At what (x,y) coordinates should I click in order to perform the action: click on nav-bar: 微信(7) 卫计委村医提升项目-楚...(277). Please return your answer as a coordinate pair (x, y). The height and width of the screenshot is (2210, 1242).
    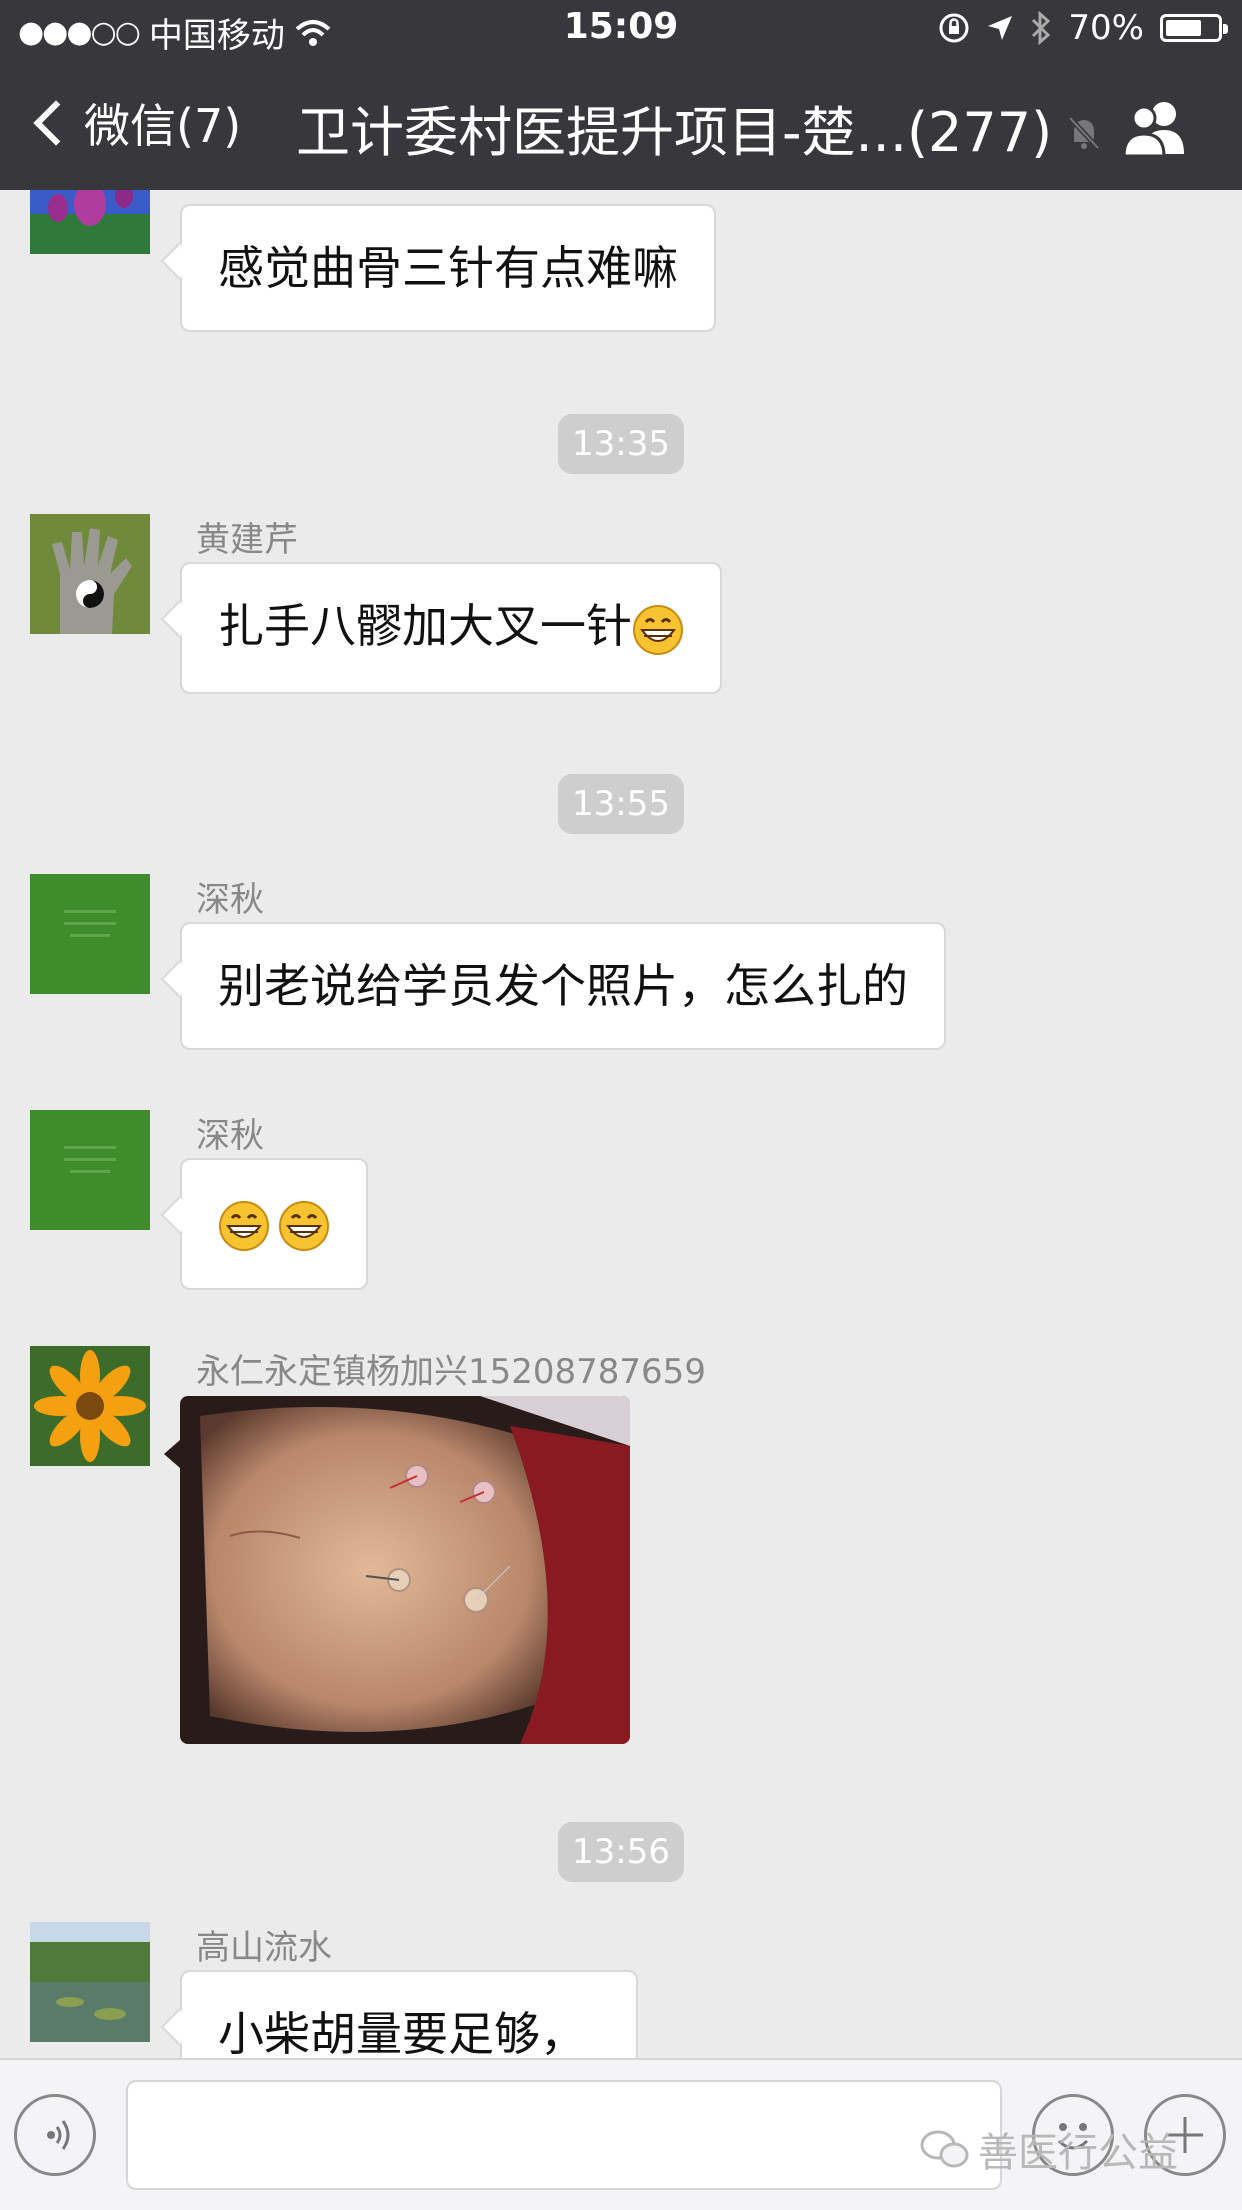
    Looking at the image, I should click on (621, 125).